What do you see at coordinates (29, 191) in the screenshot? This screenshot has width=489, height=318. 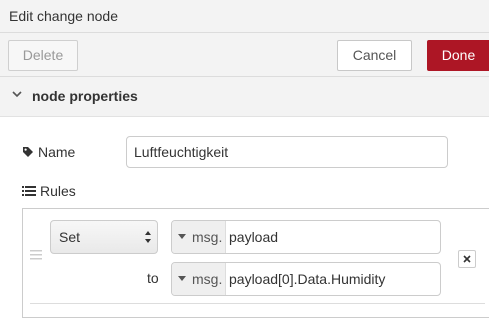 I see `list-icon` at bounding box center [29, 191].